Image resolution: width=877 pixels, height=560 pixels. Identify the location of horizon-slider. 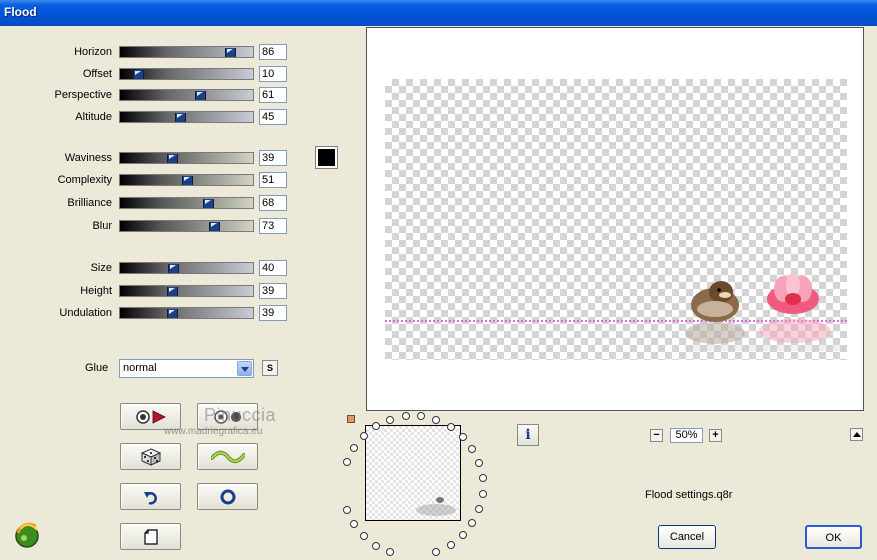
(186, 52).